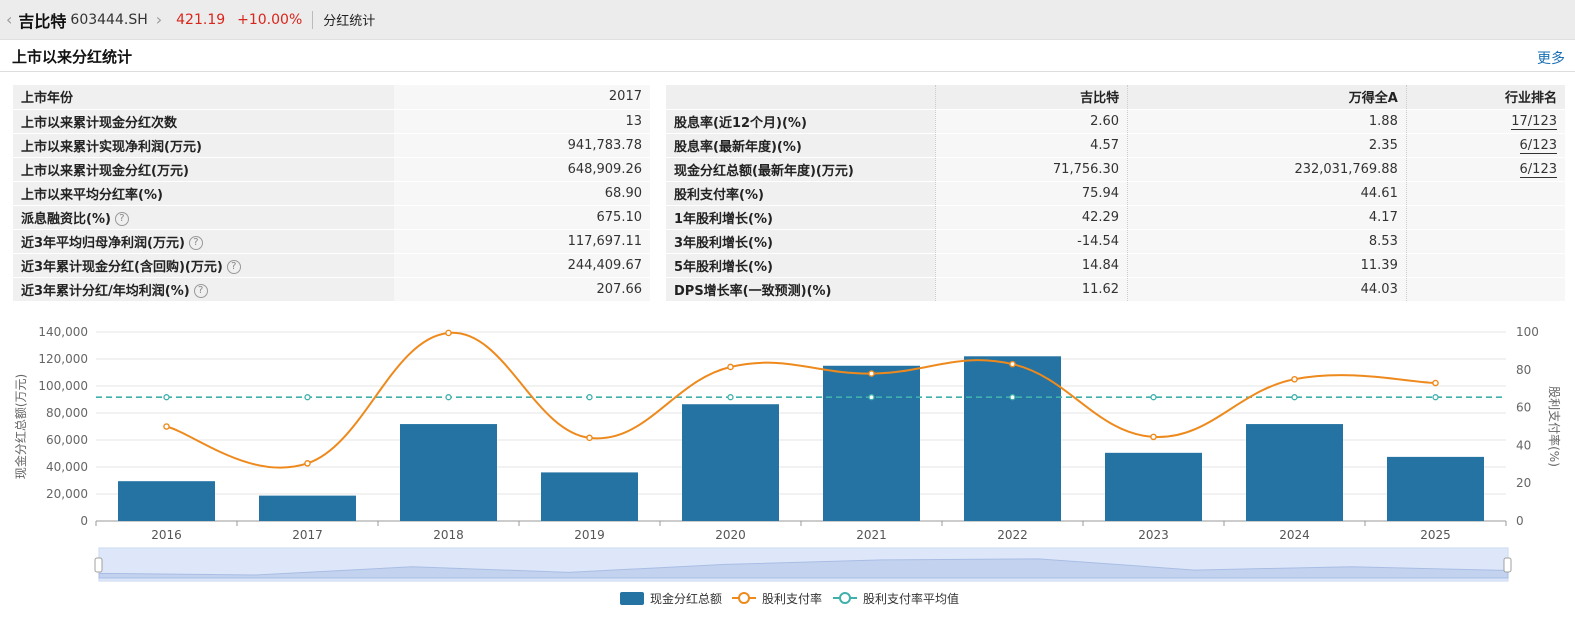 Image resolution: width=1575 pixels, height=624 pixels. I want to click on header-cell, so click(800, 97).